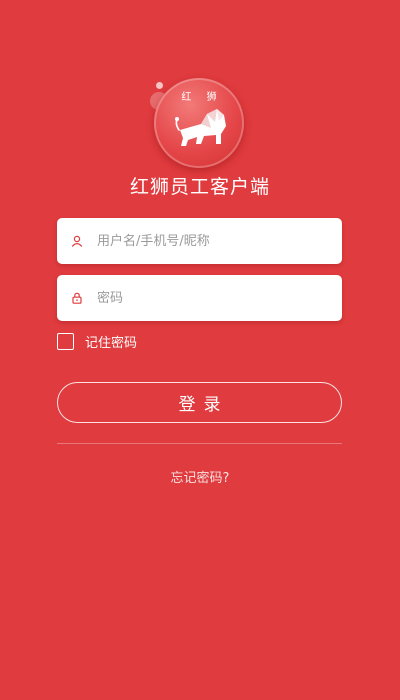 The height and width of the screenshot is (700, 400). What do you see at coordinates (199, 187) in the screenshot?
I see `app-title: 红狮员工客户端` at bounding box center [199, 187].